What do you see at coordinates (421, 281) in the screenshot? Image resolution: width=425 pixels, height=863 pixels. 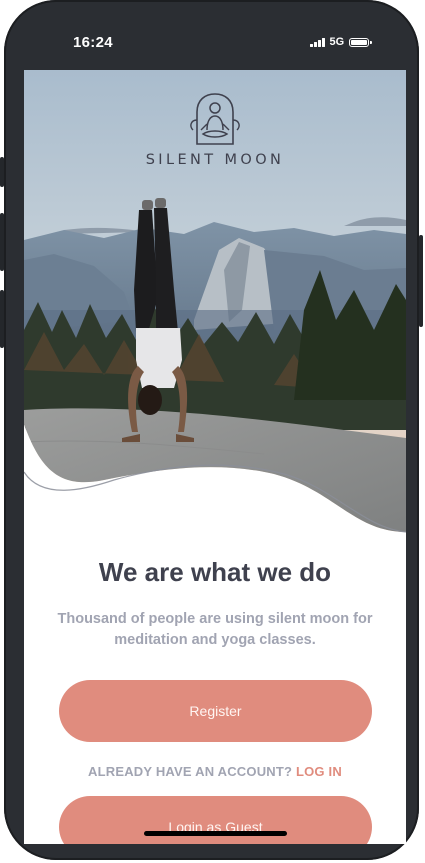 I see `power-button` at bounding box center [421, 281].